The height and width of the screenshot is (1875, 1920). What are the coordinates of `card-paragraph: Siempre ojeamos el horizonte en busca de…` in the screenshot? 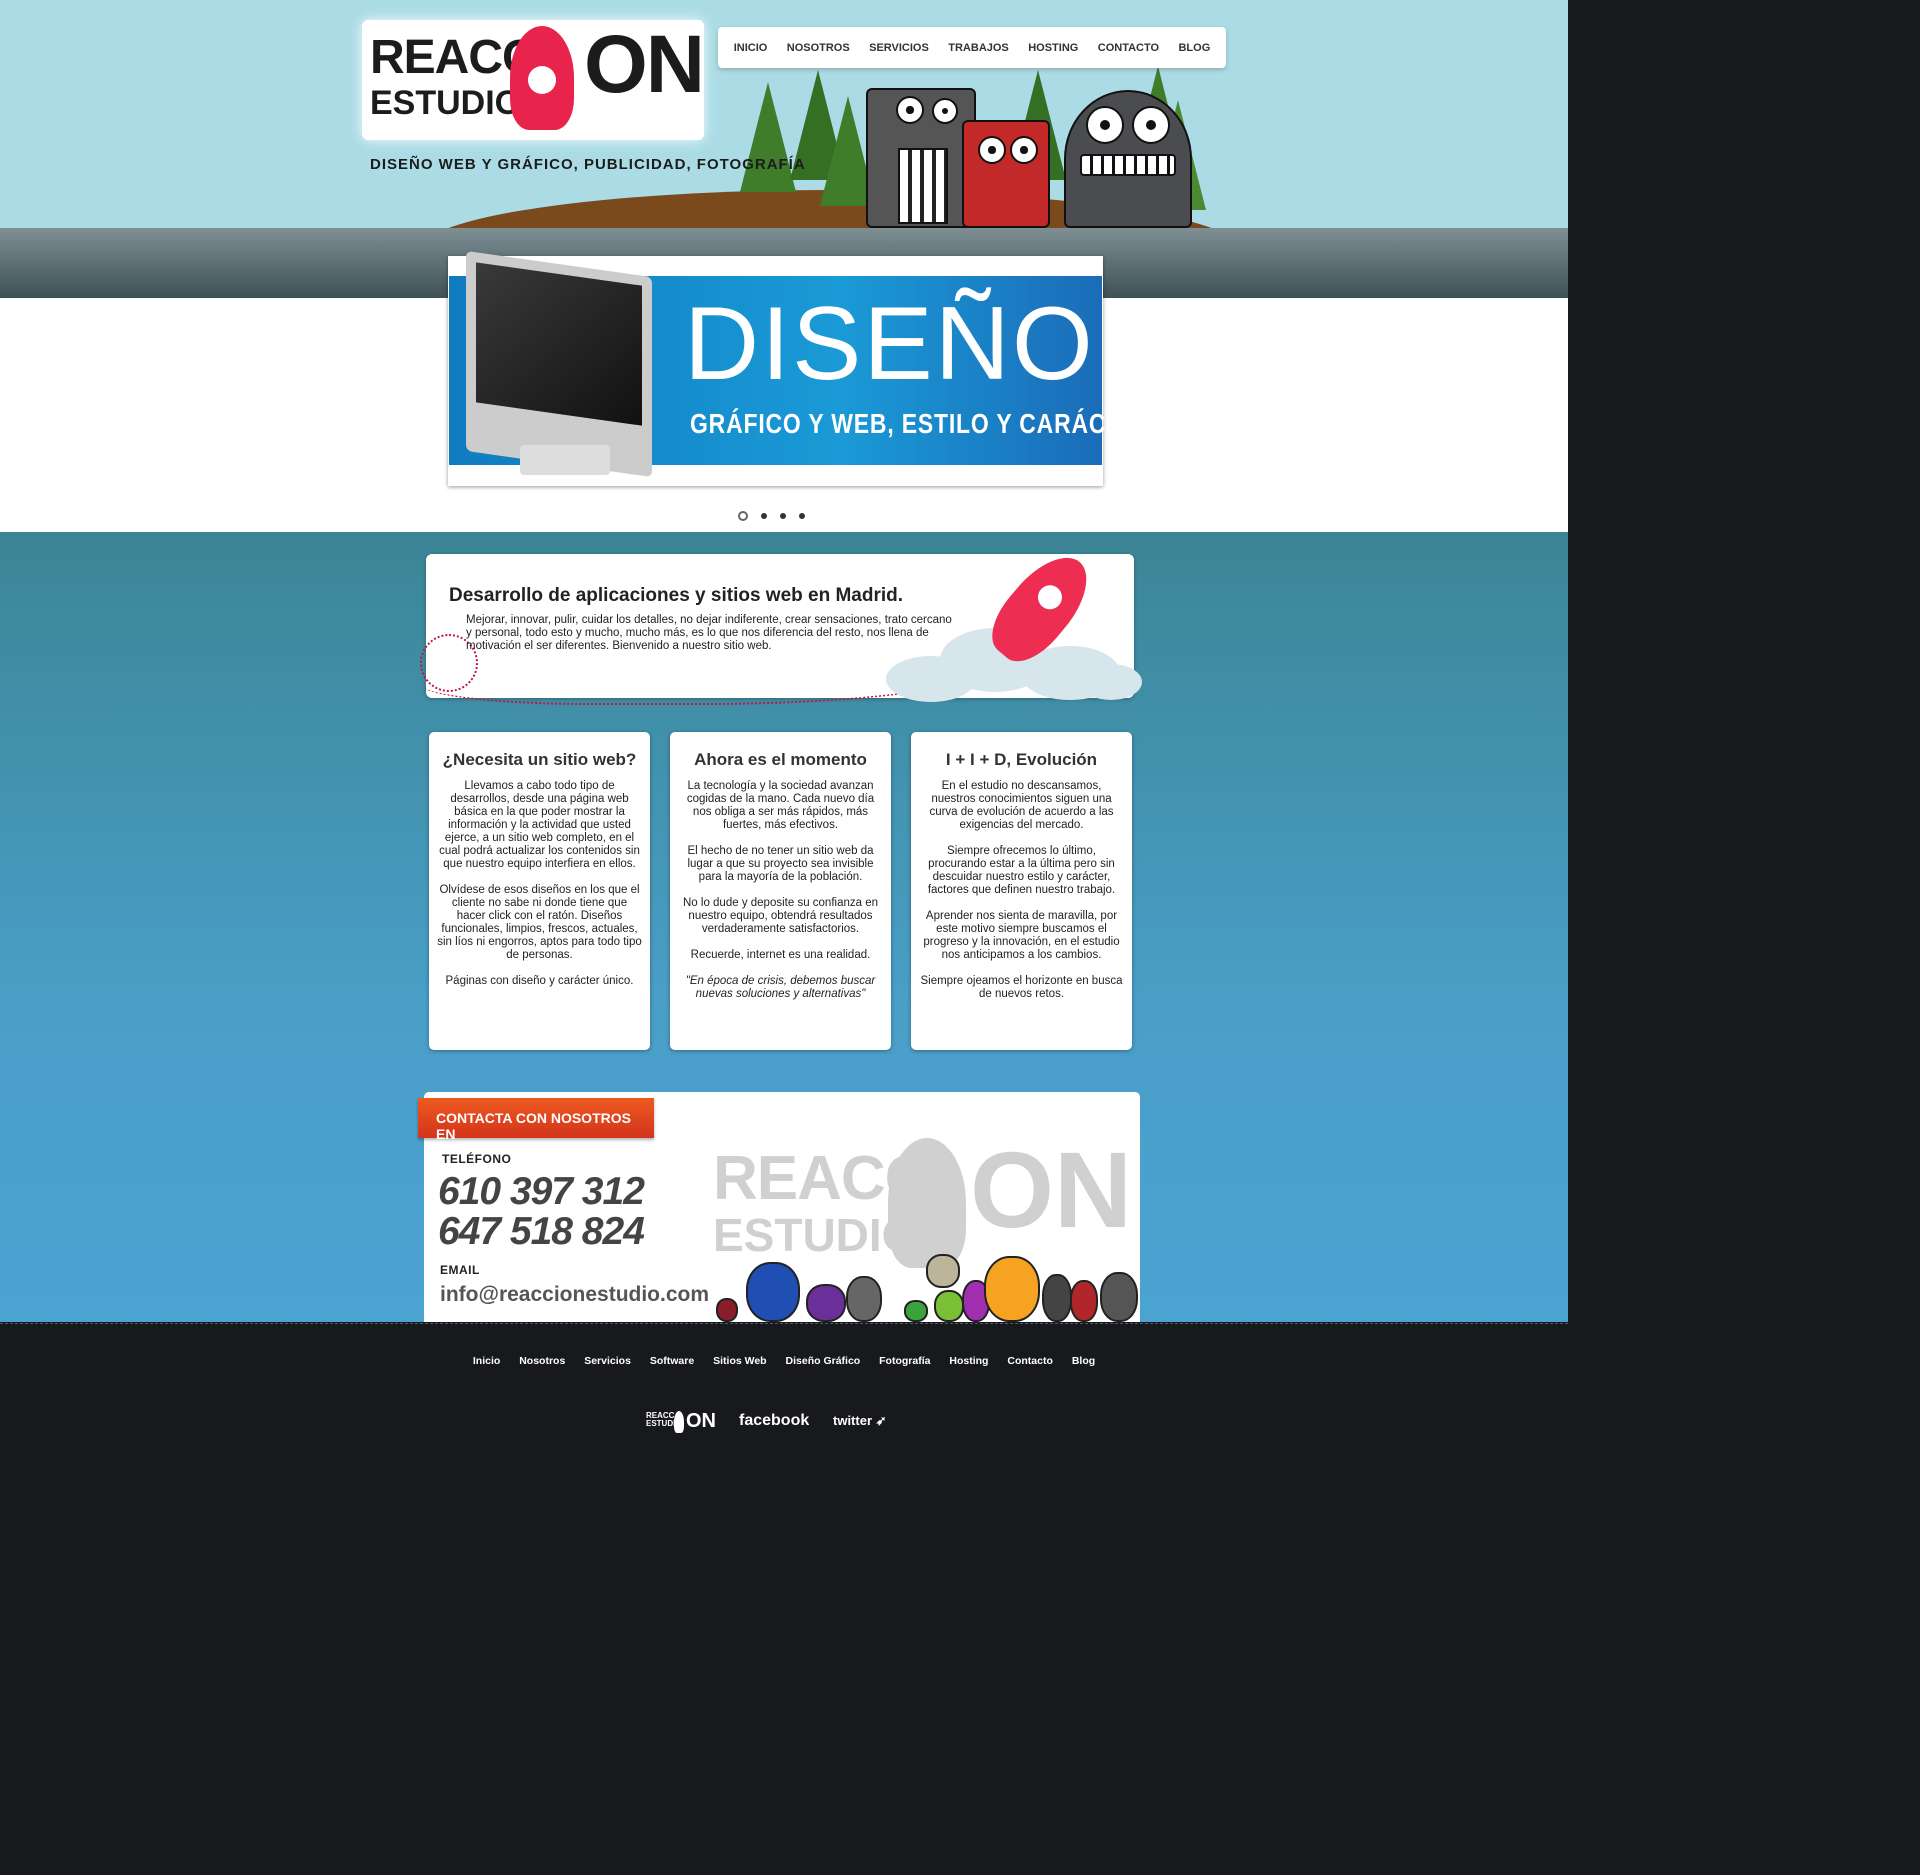 It's located at (1021, 987).